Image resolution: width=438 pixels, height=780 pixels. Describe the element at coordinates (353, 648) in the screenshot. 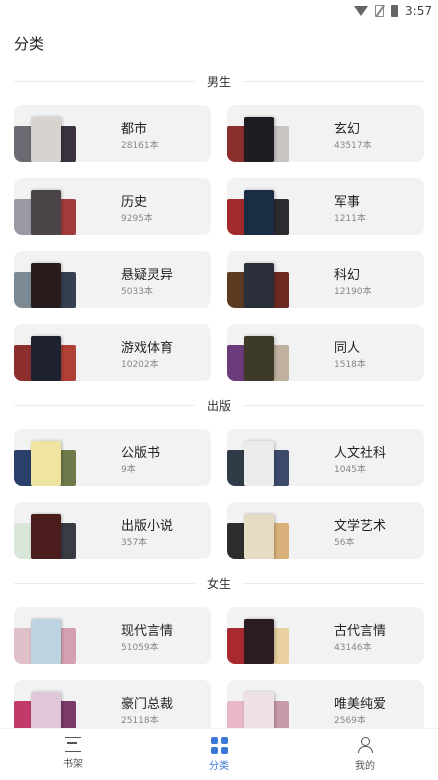

I see `book-count: 43146本` at that location.